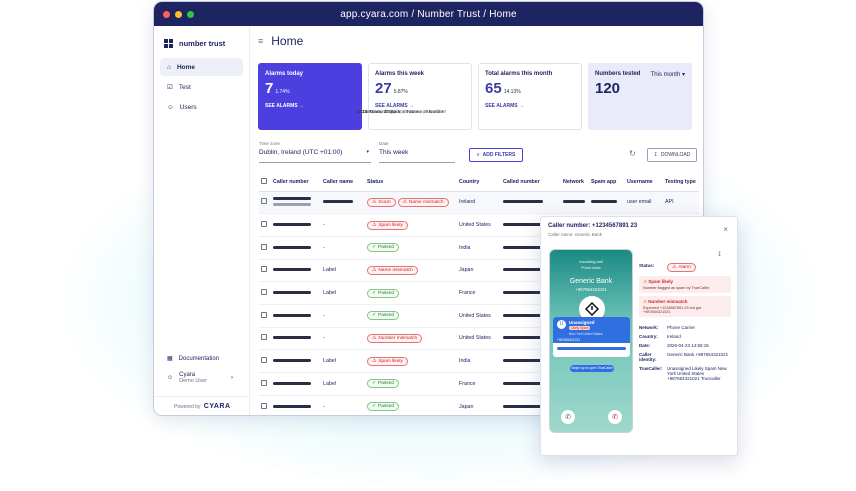 The image size is (856, 491). What do you see at coordinates (260, 41) in the screenshot?
I see `menu-icon: ≡` at bounding box center [260, 41].